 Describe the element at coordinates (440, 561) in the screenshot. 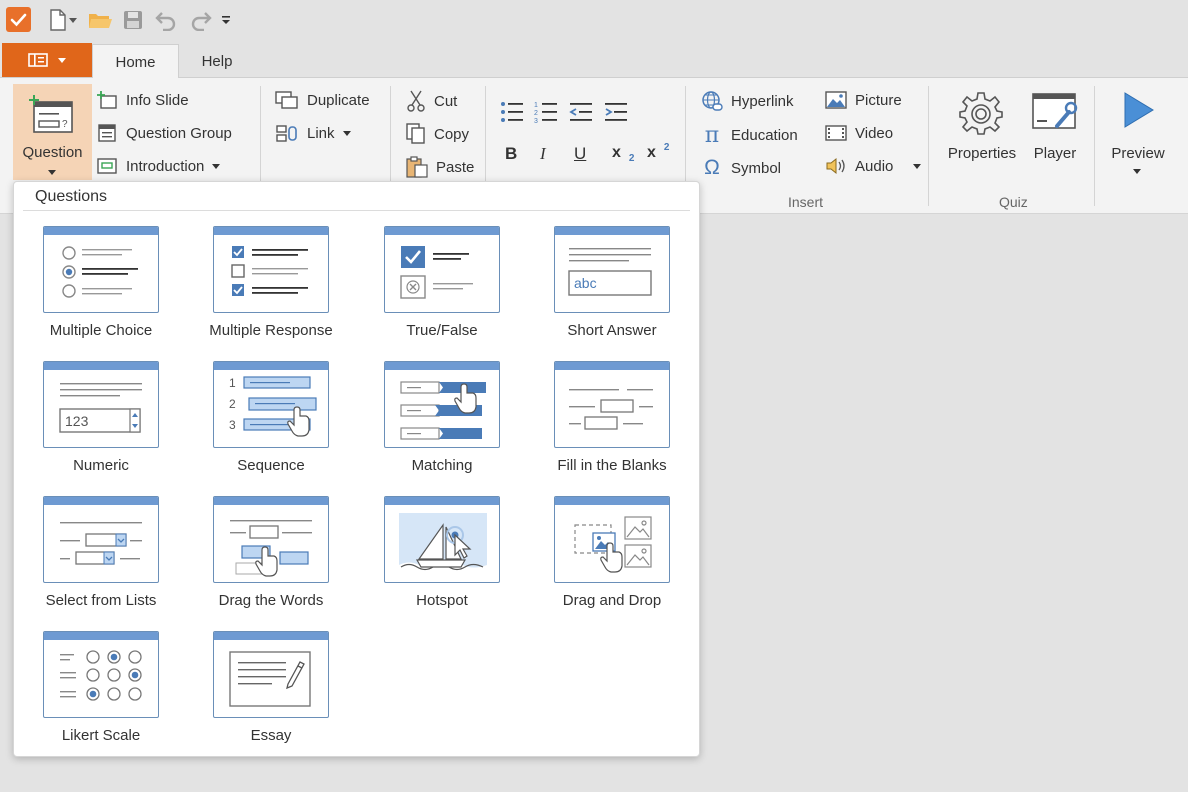

I see `question-type-hotspot: Hotspot` at that location.